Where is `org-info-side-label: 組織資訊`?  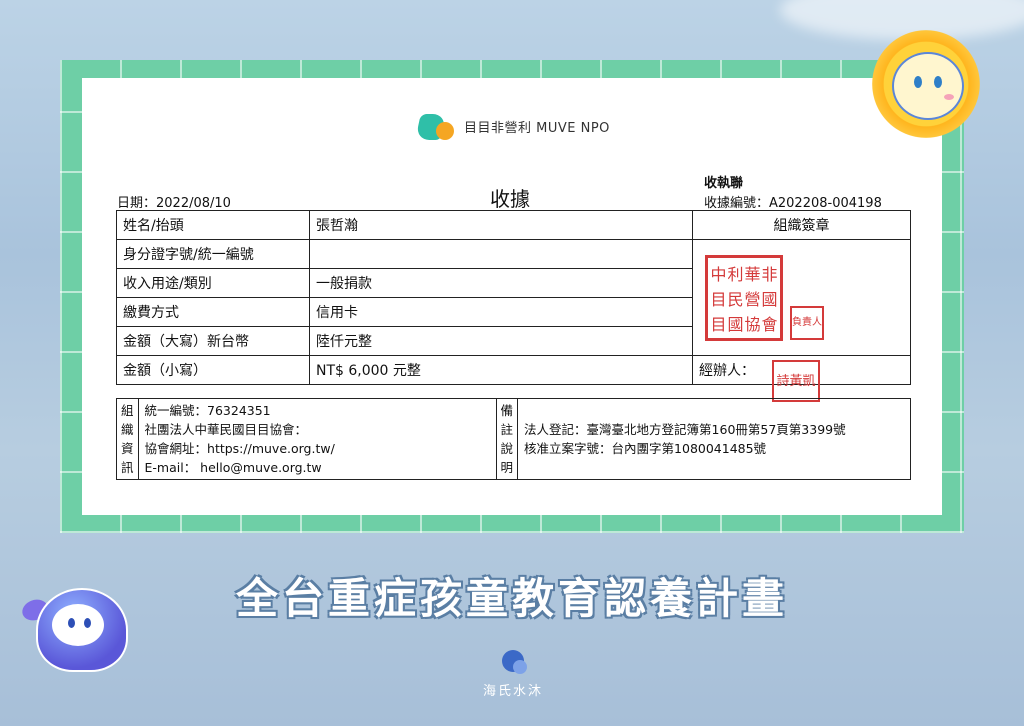 org-info-side-label: 組織資訊 is located at coordinates (127, 439).